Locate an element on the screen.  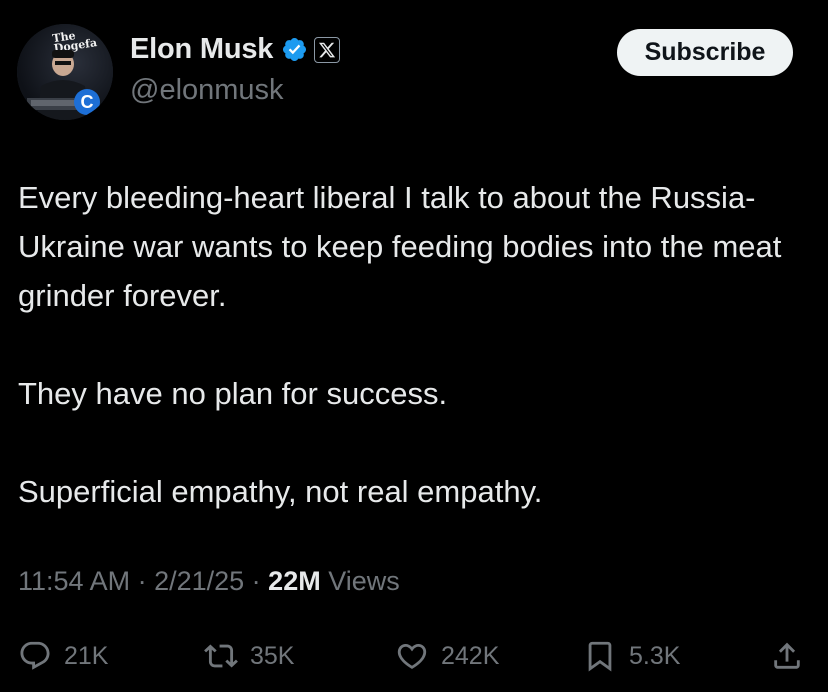
tweet-time: 11:54 AM is located at coordinates (74, 581).